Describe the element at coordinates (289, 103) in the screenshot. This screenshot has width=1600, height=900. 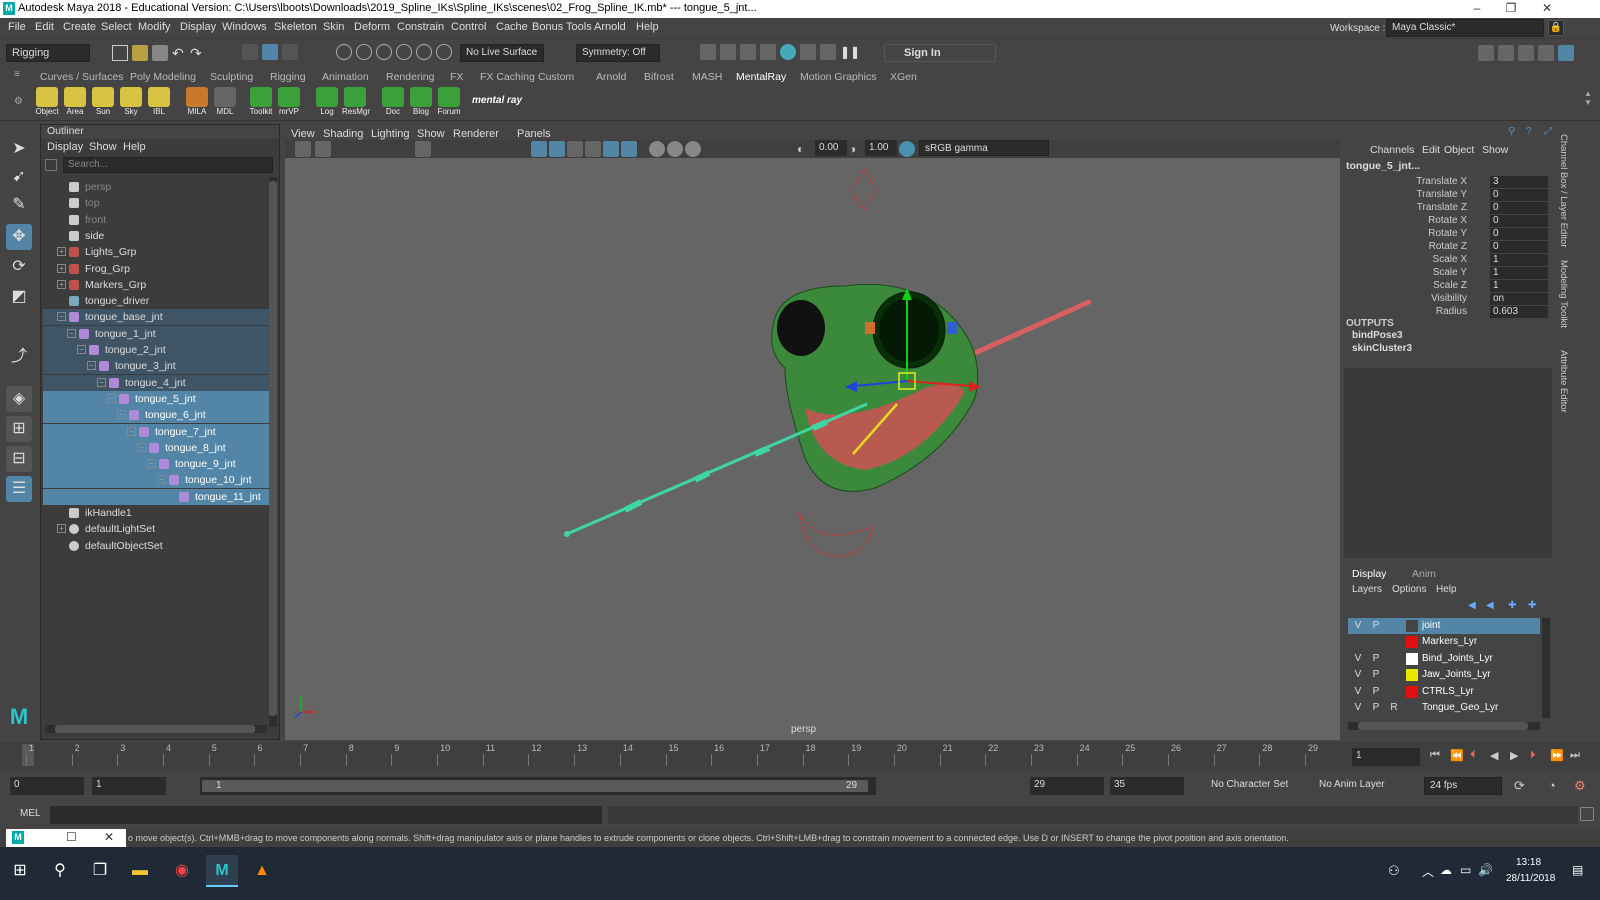
I see `shelf-button-mrvp: mrVP` at that location.